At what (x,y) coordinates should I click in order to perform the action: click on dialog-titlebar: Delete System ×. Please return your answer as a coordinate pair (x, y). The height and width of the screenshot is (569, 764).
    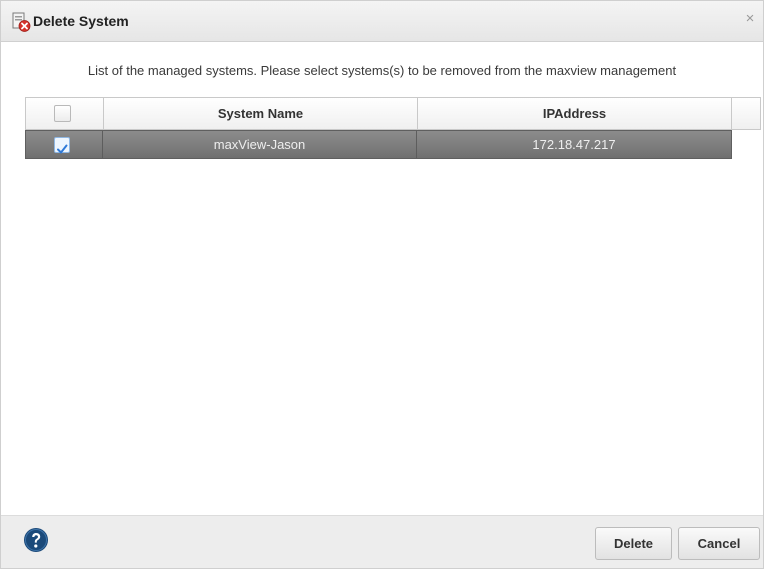
    Looking at the image, I should click on (382, 21).